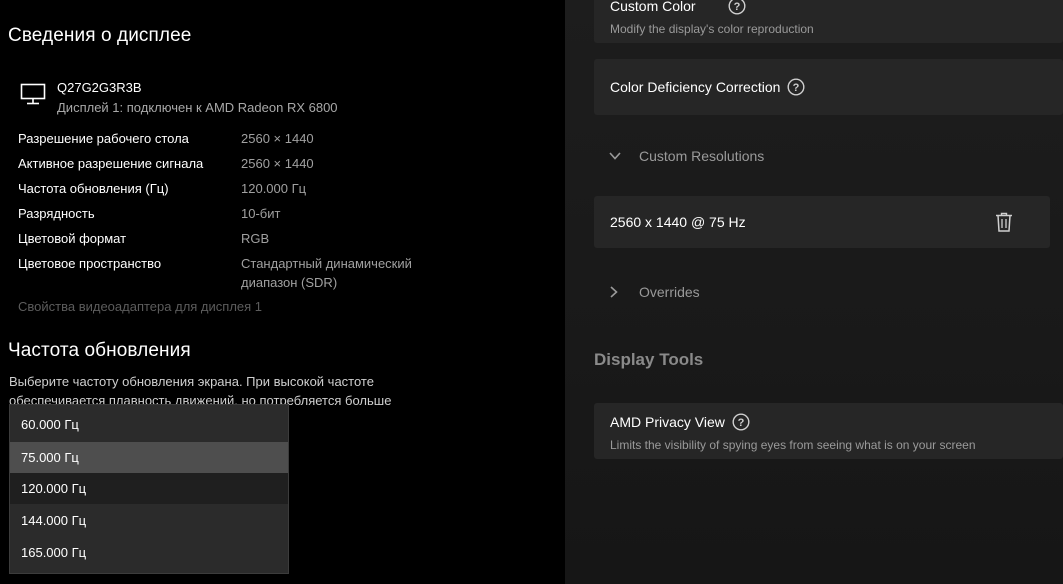 The image size is (1063, 584). Describe the element at coordinates (56, 213) in the screenshot. I see `prop-label-bit-depth: Разрядность` at that location.